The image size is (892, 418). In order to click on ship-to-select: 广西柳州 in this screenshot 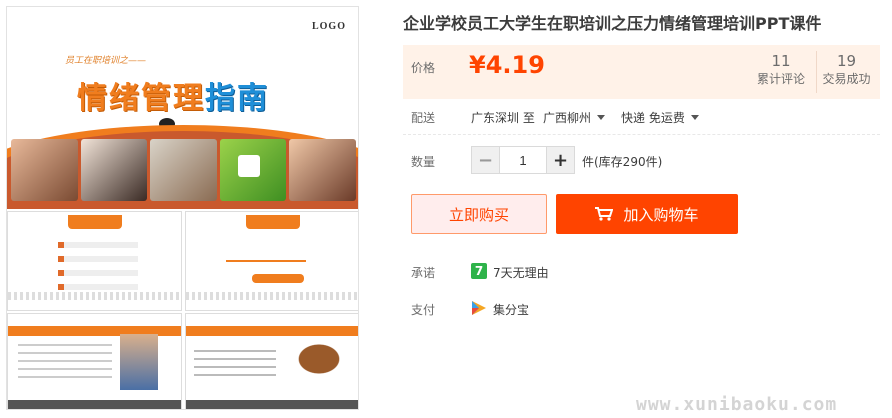, I will do `click(574, 117)`.